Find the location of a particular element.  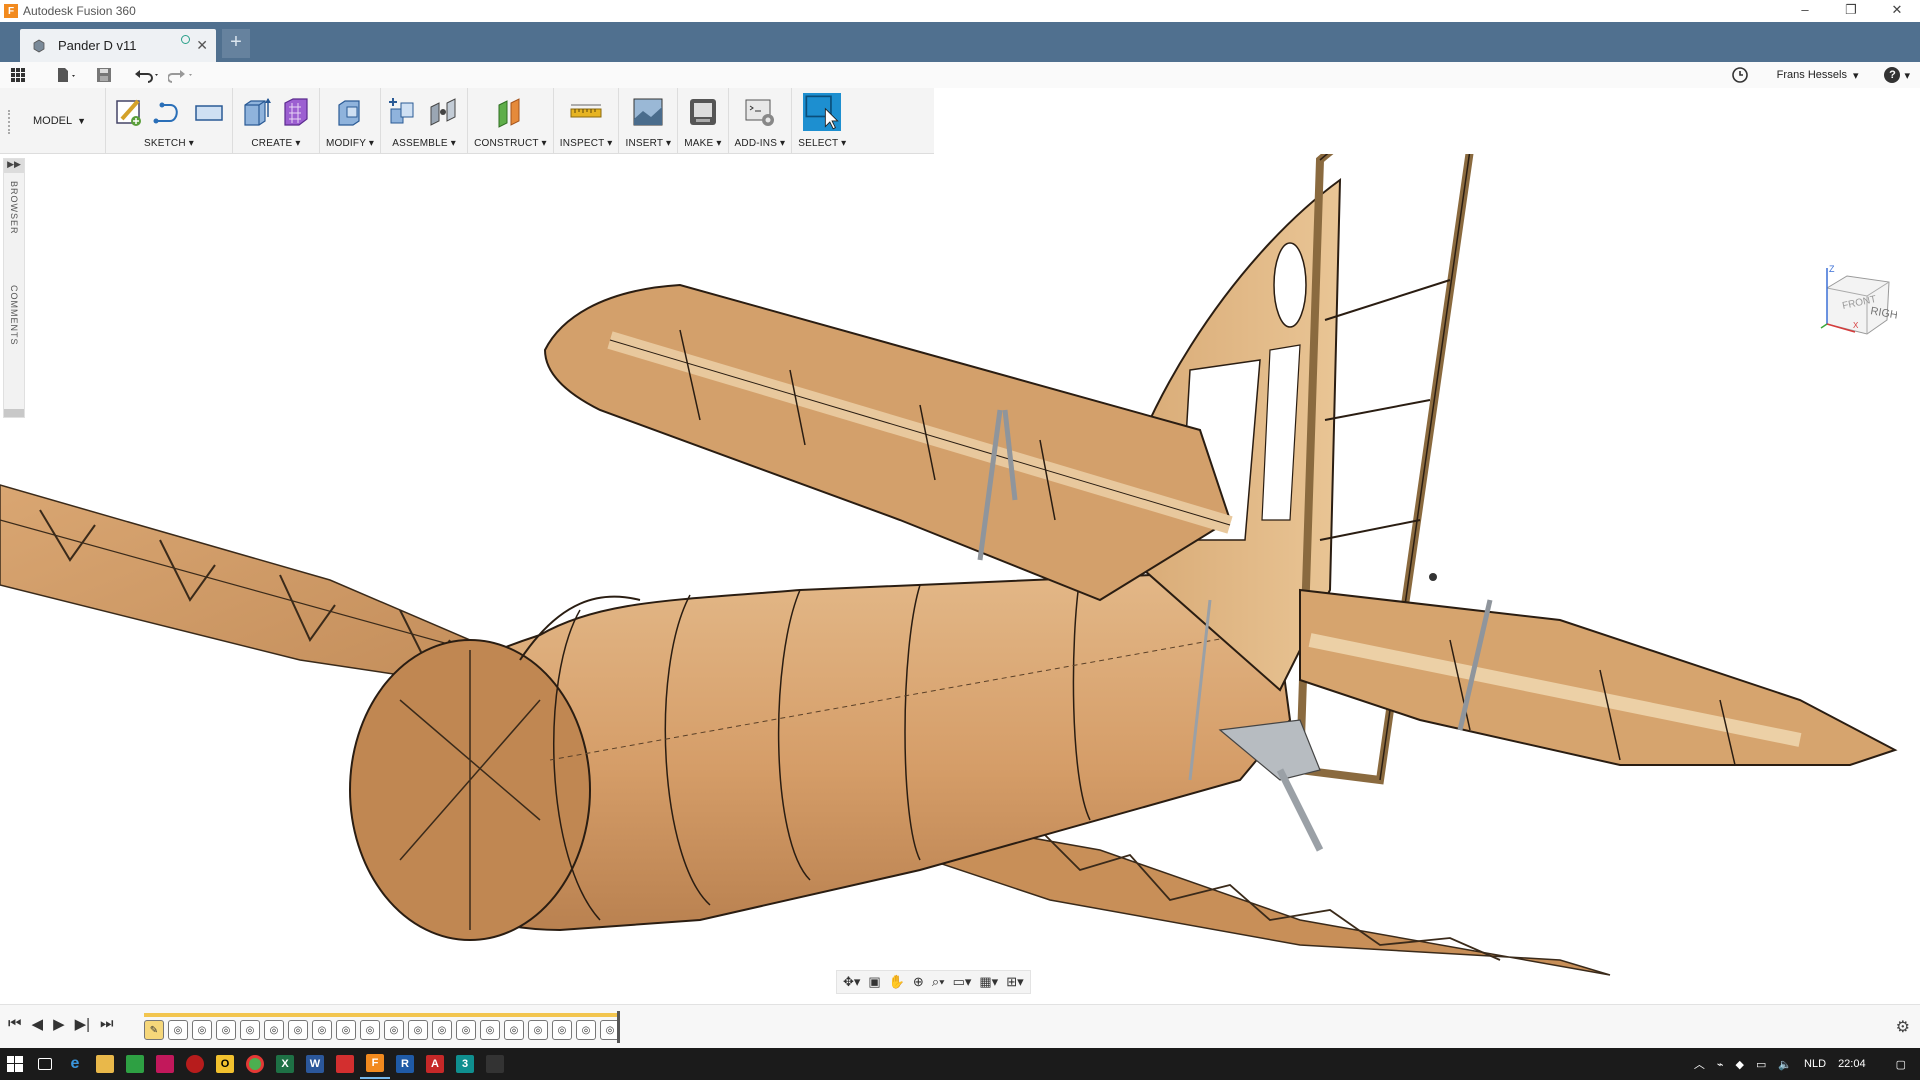

rectangle-tool-icon is located at coordinates (209, 112).